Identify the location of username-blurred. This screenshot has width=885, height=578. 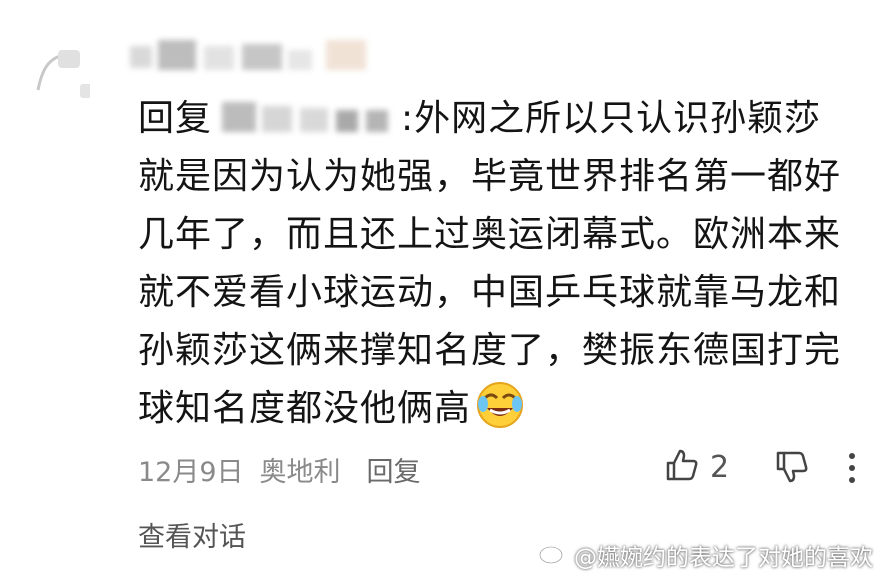
(255, 62).